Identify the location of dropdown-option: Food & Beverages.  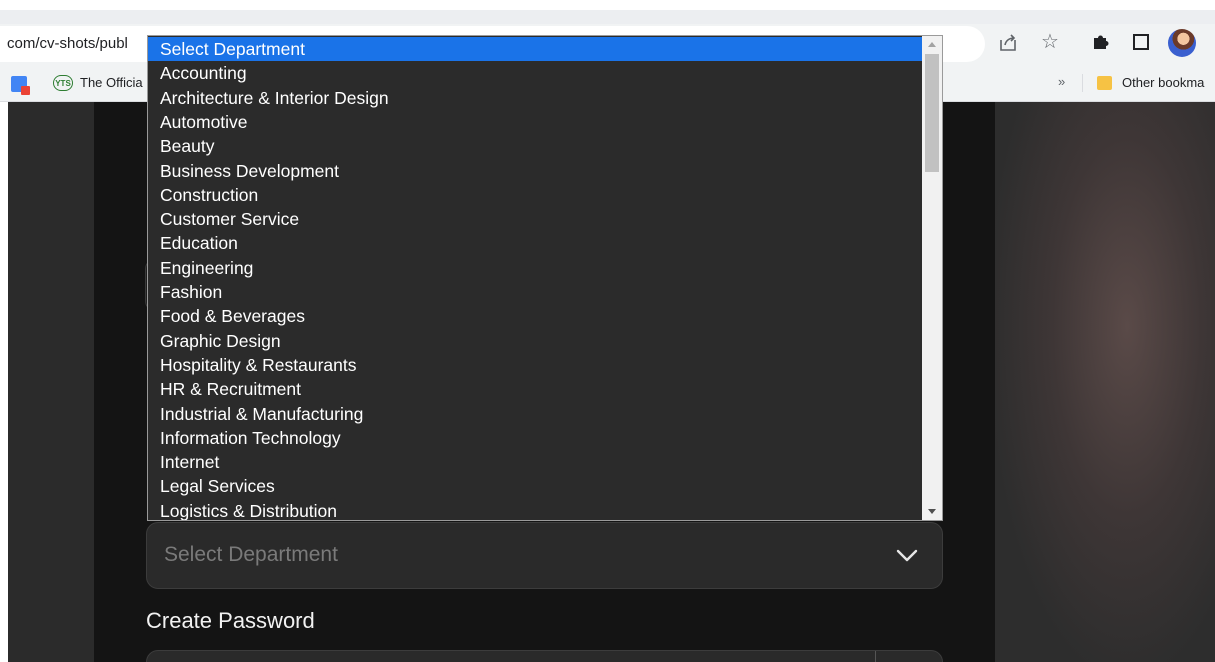
(535, 316).